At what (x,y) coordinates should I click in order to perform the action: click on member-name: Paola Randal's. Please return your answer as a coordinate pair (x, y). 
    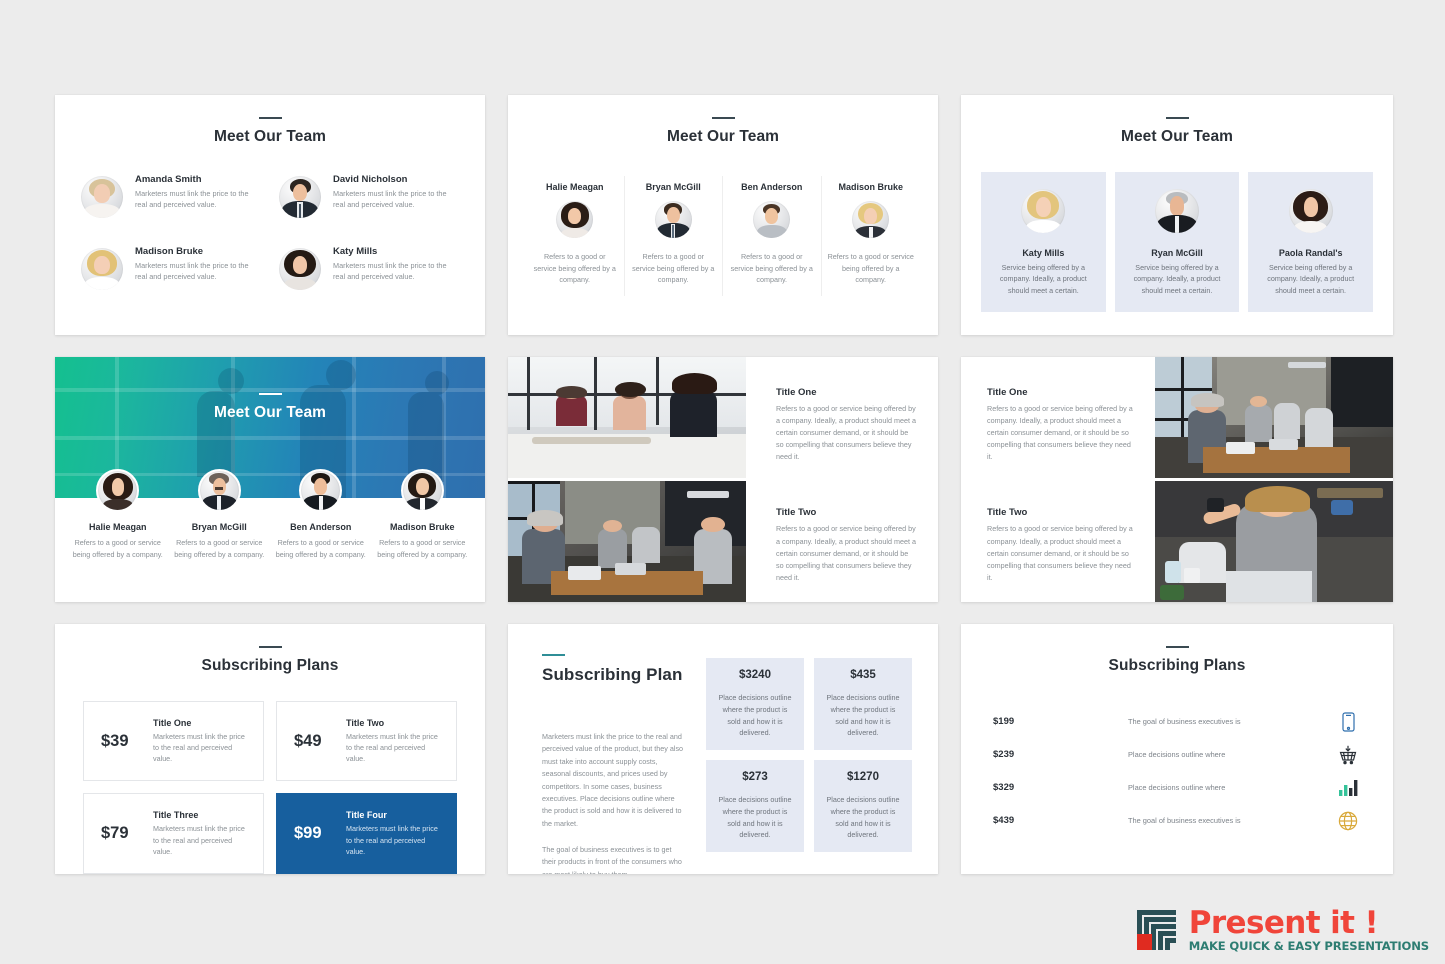
    Looking at the image, I should click on (1310, 253).